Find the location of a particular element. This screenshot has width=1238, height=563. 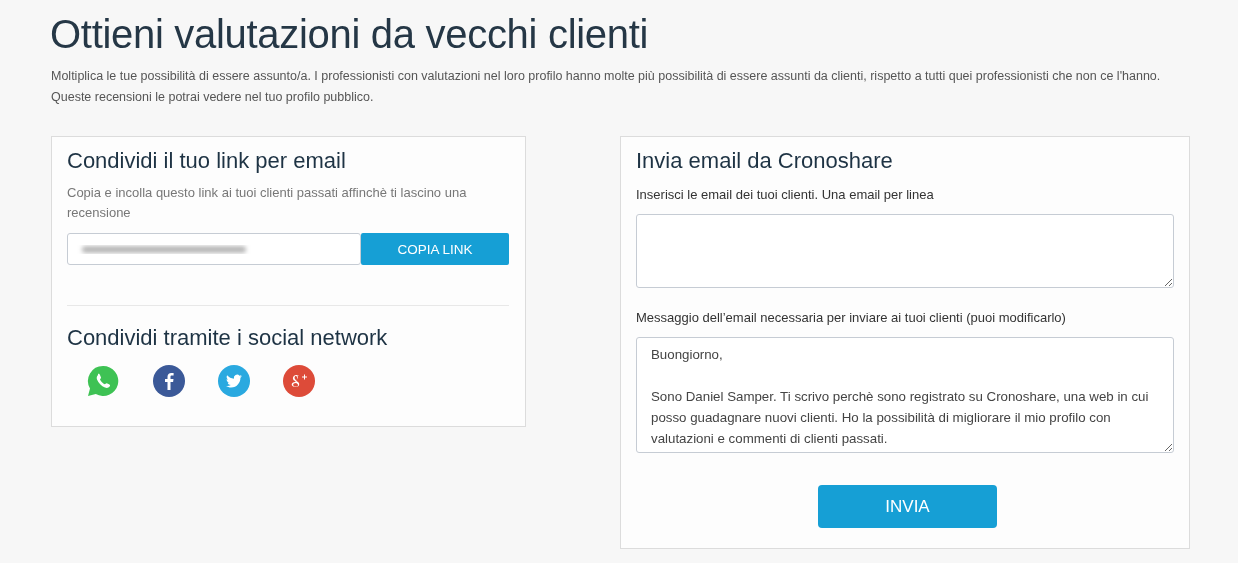

whatsapp-icon is located at coordinates (103, 381).